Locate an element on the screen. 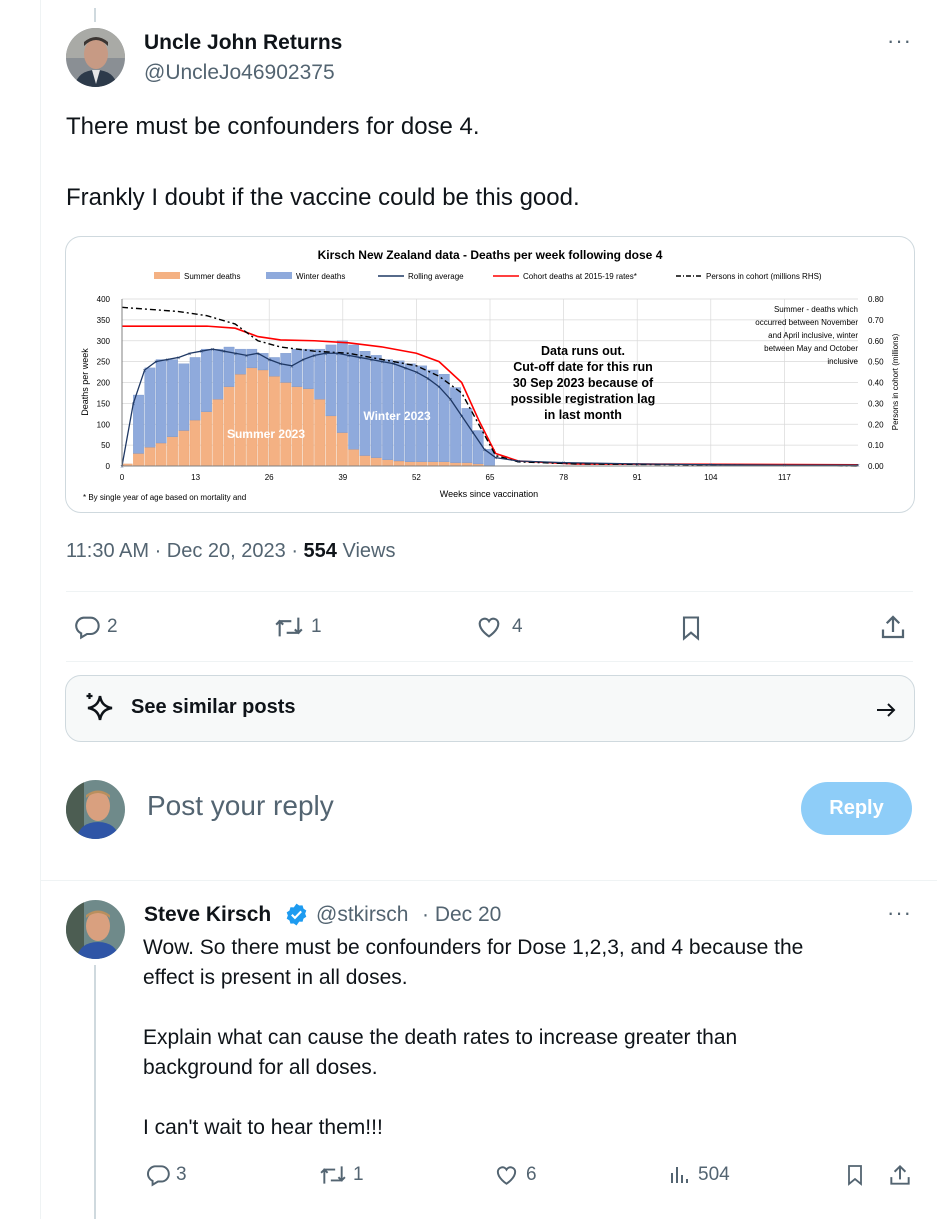 This screenshot has width=937, height=1219. chart-ytick-label: 50 is located at coordinates (105, 445).